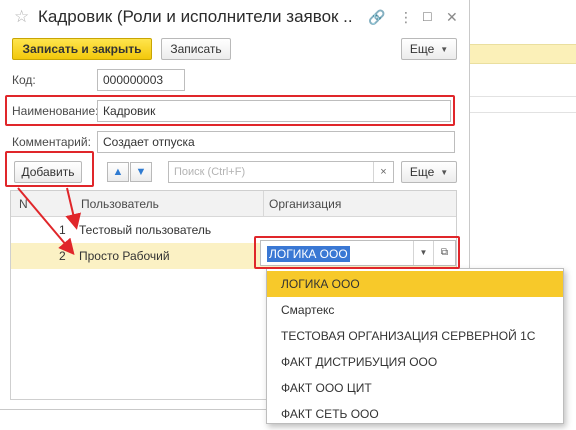 This screenshot has height=430, width=576. Describe the element at coordinates (133, 80) in the screenshot. I see `code-value: 000000003` at that location.